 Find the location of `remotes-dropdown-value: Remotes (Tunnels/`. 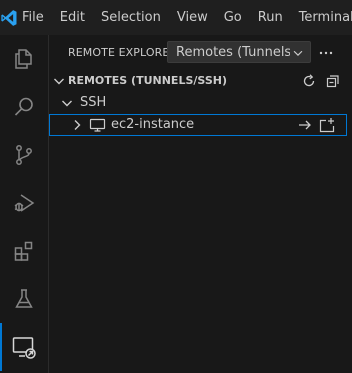

remotes-dropdown-value: Remotes (Tunnels/ is located at coordinates (233, 52).